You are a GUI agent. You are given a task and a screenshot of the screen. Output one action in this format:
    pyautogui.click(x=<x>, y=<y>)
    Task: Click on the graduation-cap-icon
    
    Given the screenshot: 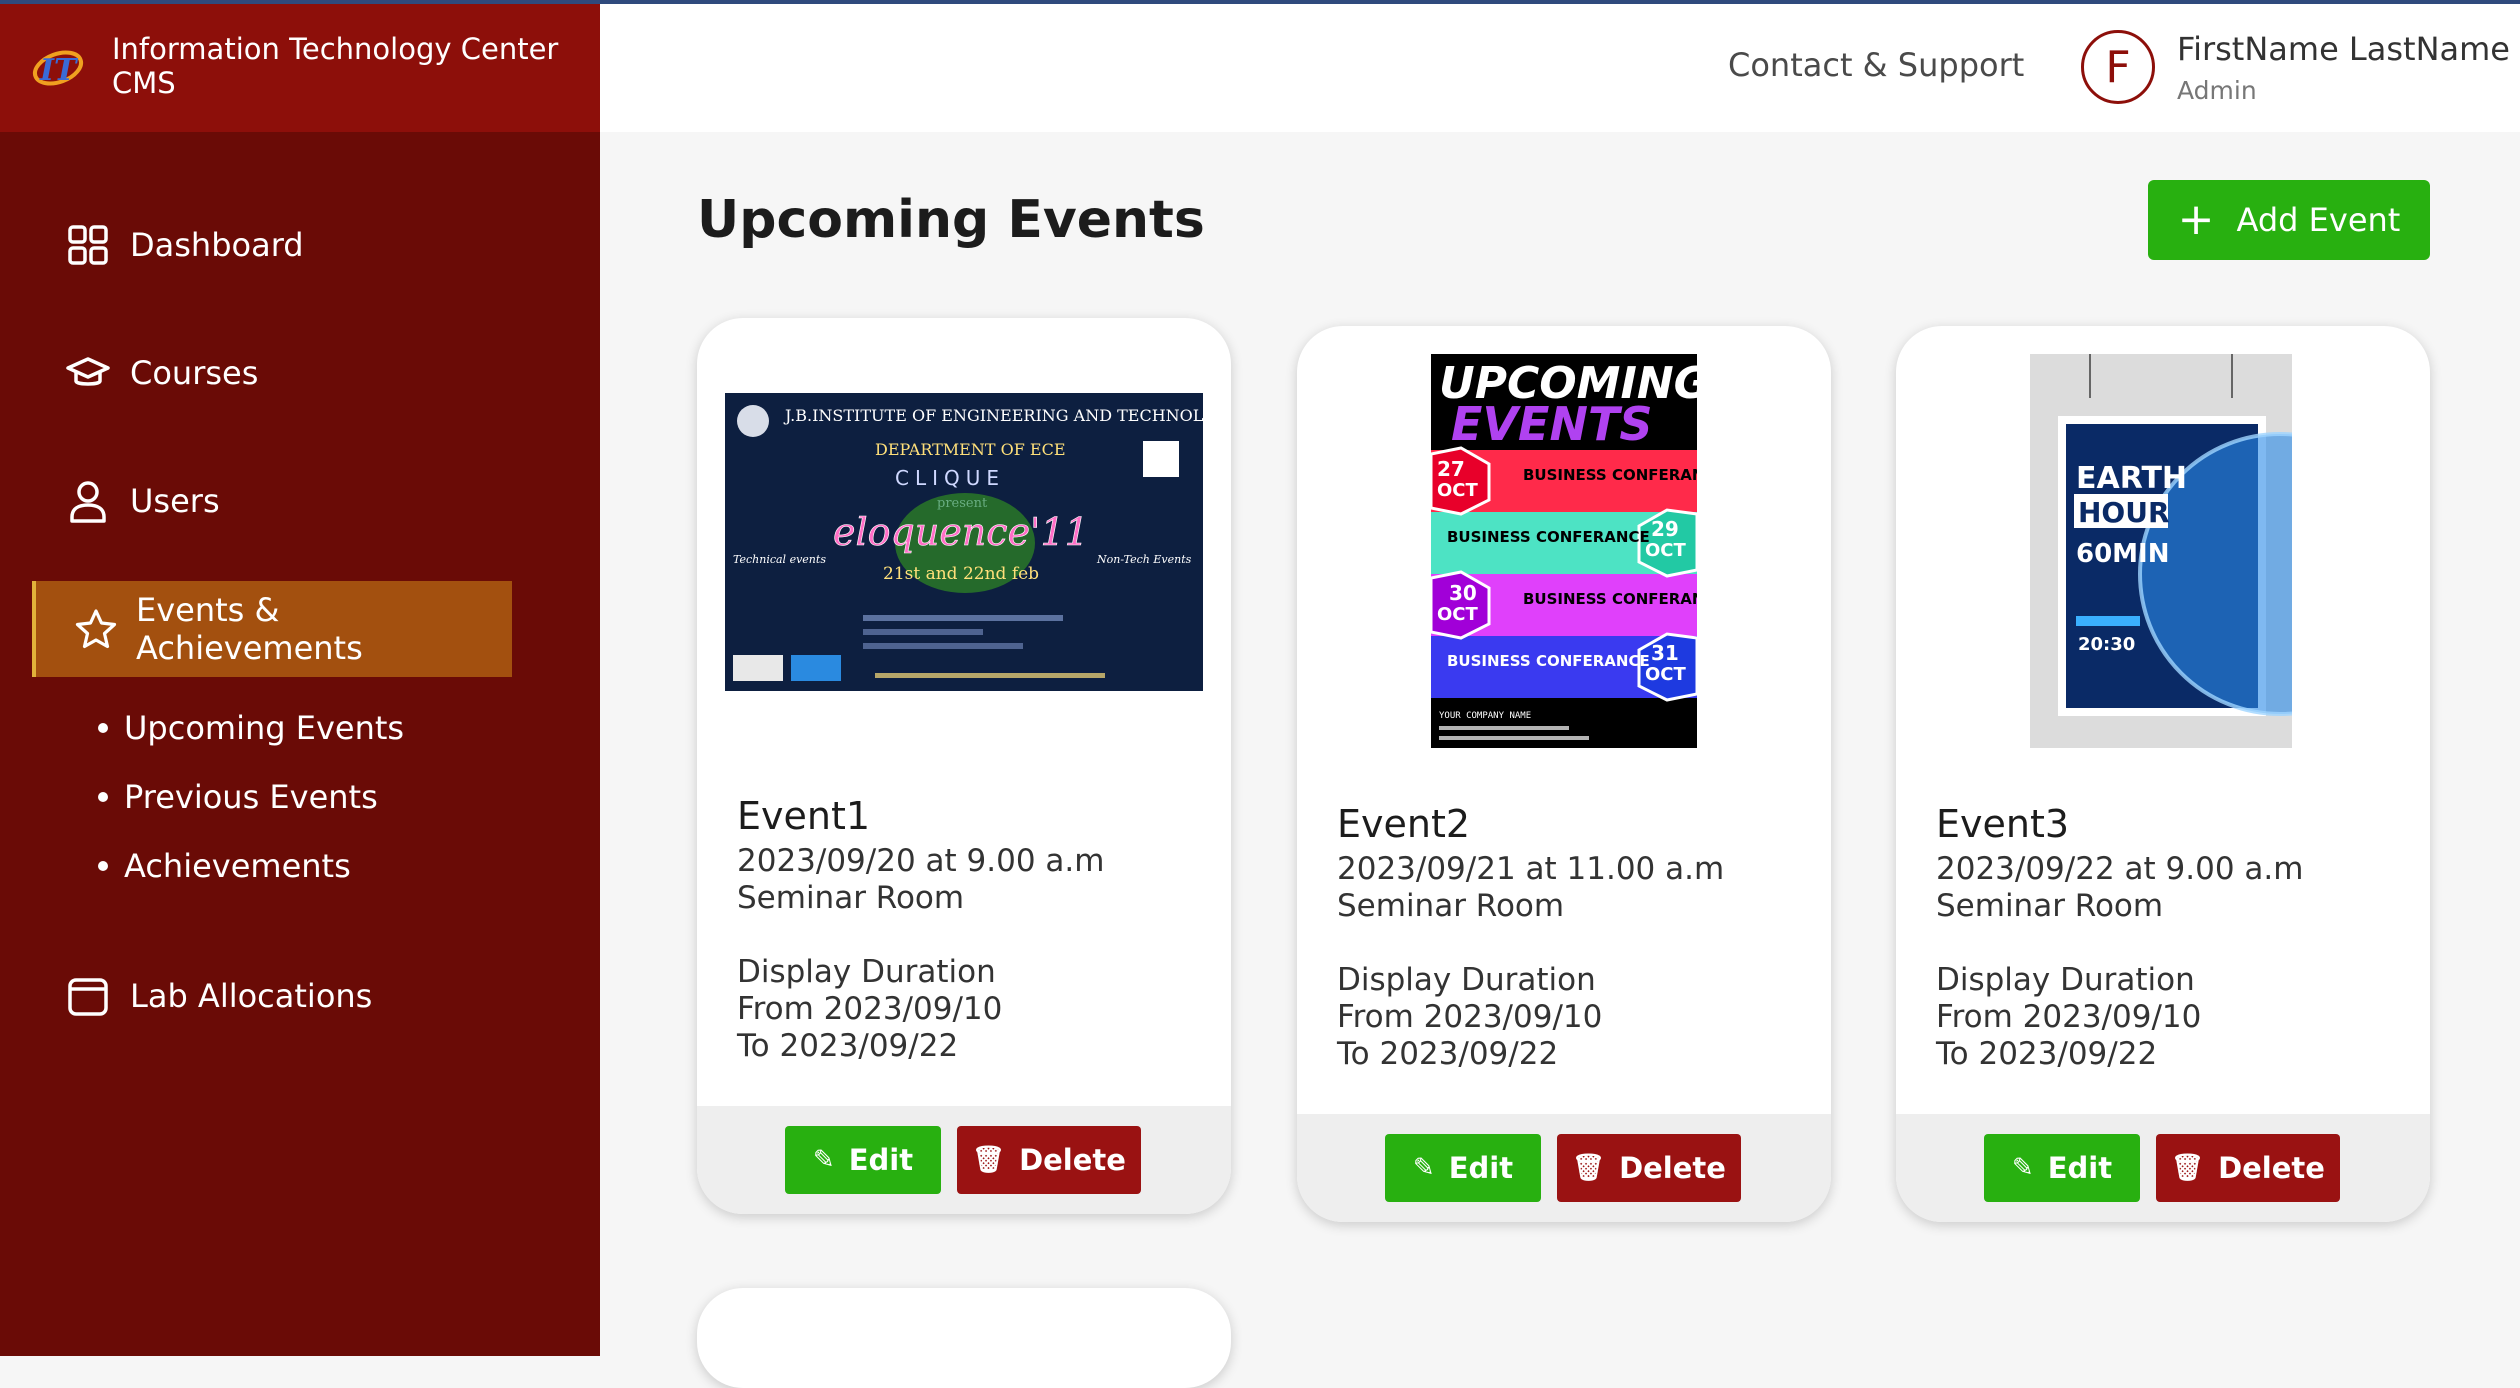 What is the action you would take?
    pyautogui.click(x=88, y=371)
    